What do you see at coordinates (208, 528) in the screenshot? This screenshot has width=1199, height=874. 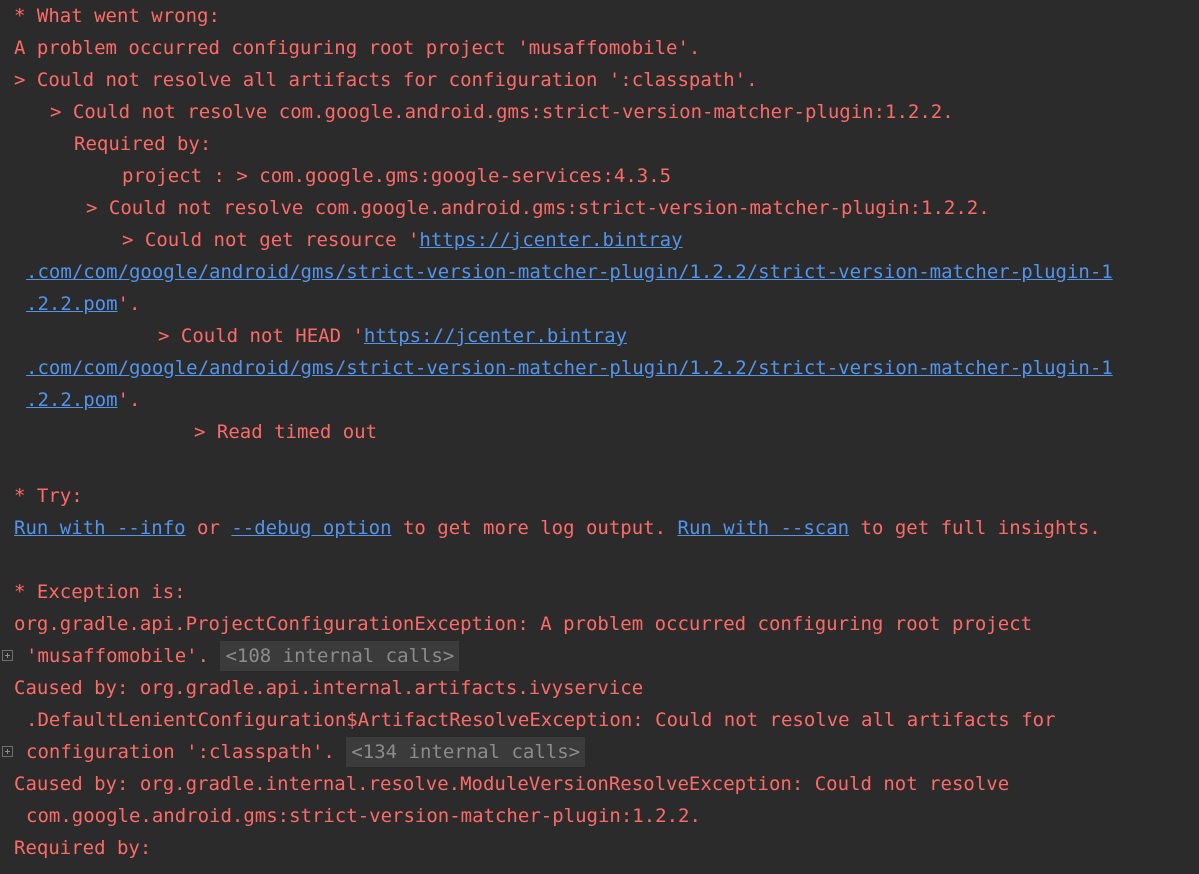 I see `or-text: or` at bounding box center [208, 528].